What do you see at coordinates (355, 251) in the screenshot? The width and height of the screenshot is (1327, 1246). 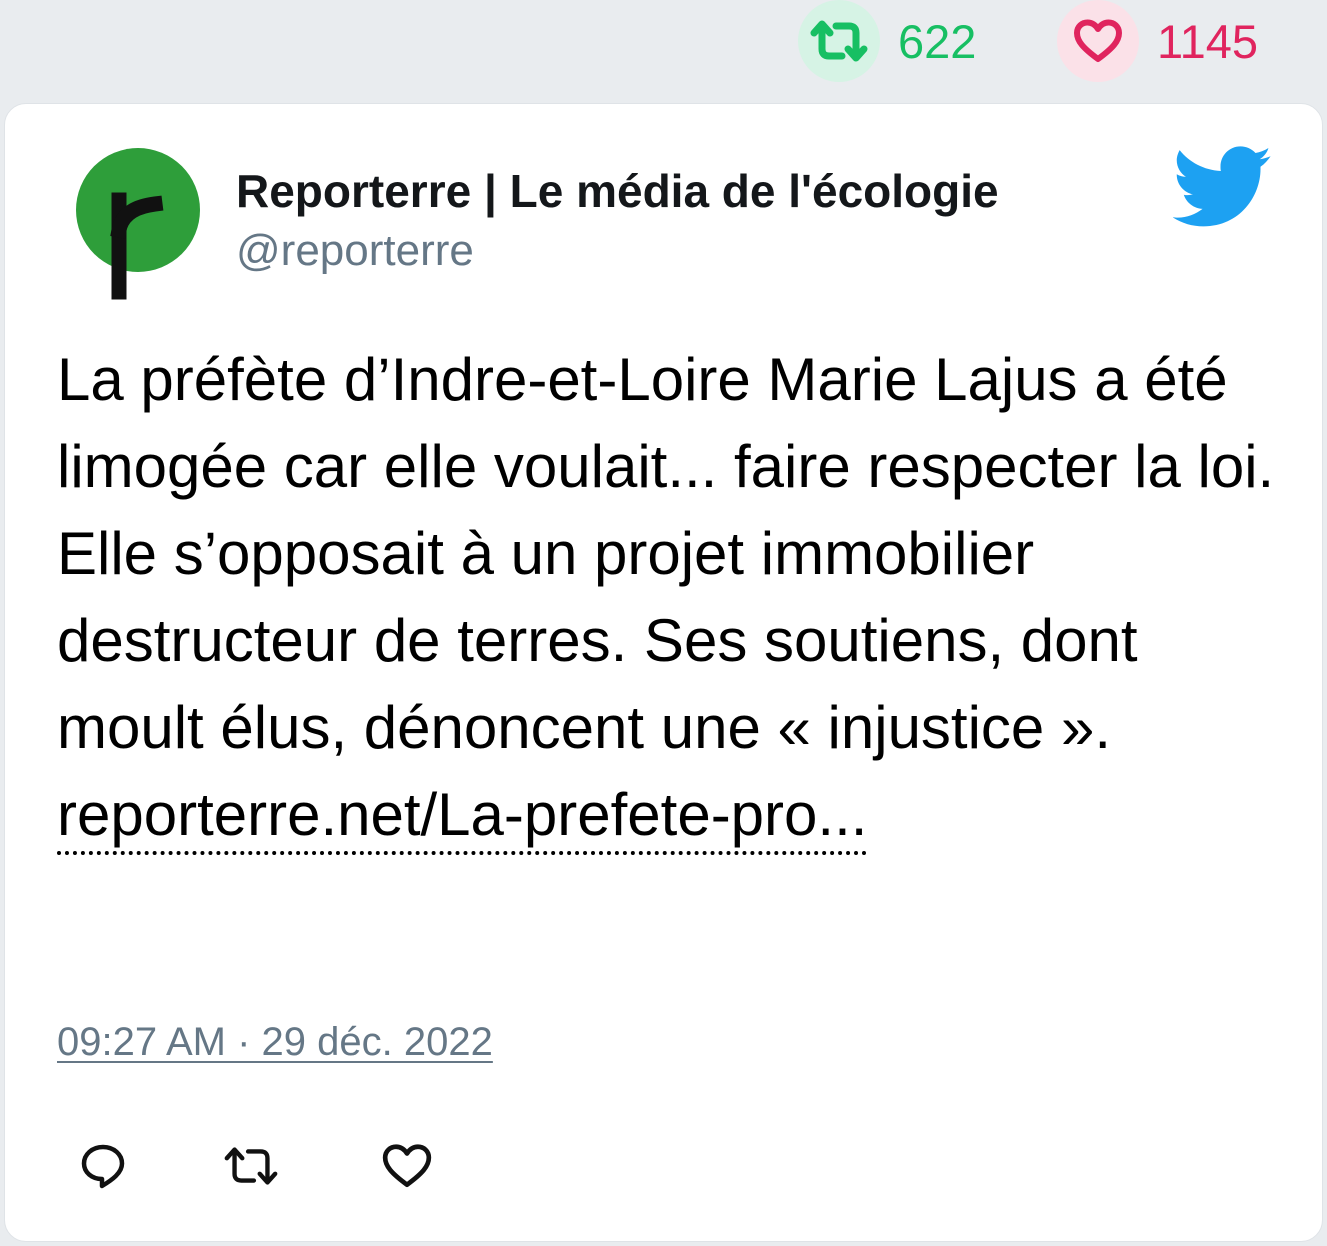 I see `author-handle: @reporterre` at bounding box center [355, 251].